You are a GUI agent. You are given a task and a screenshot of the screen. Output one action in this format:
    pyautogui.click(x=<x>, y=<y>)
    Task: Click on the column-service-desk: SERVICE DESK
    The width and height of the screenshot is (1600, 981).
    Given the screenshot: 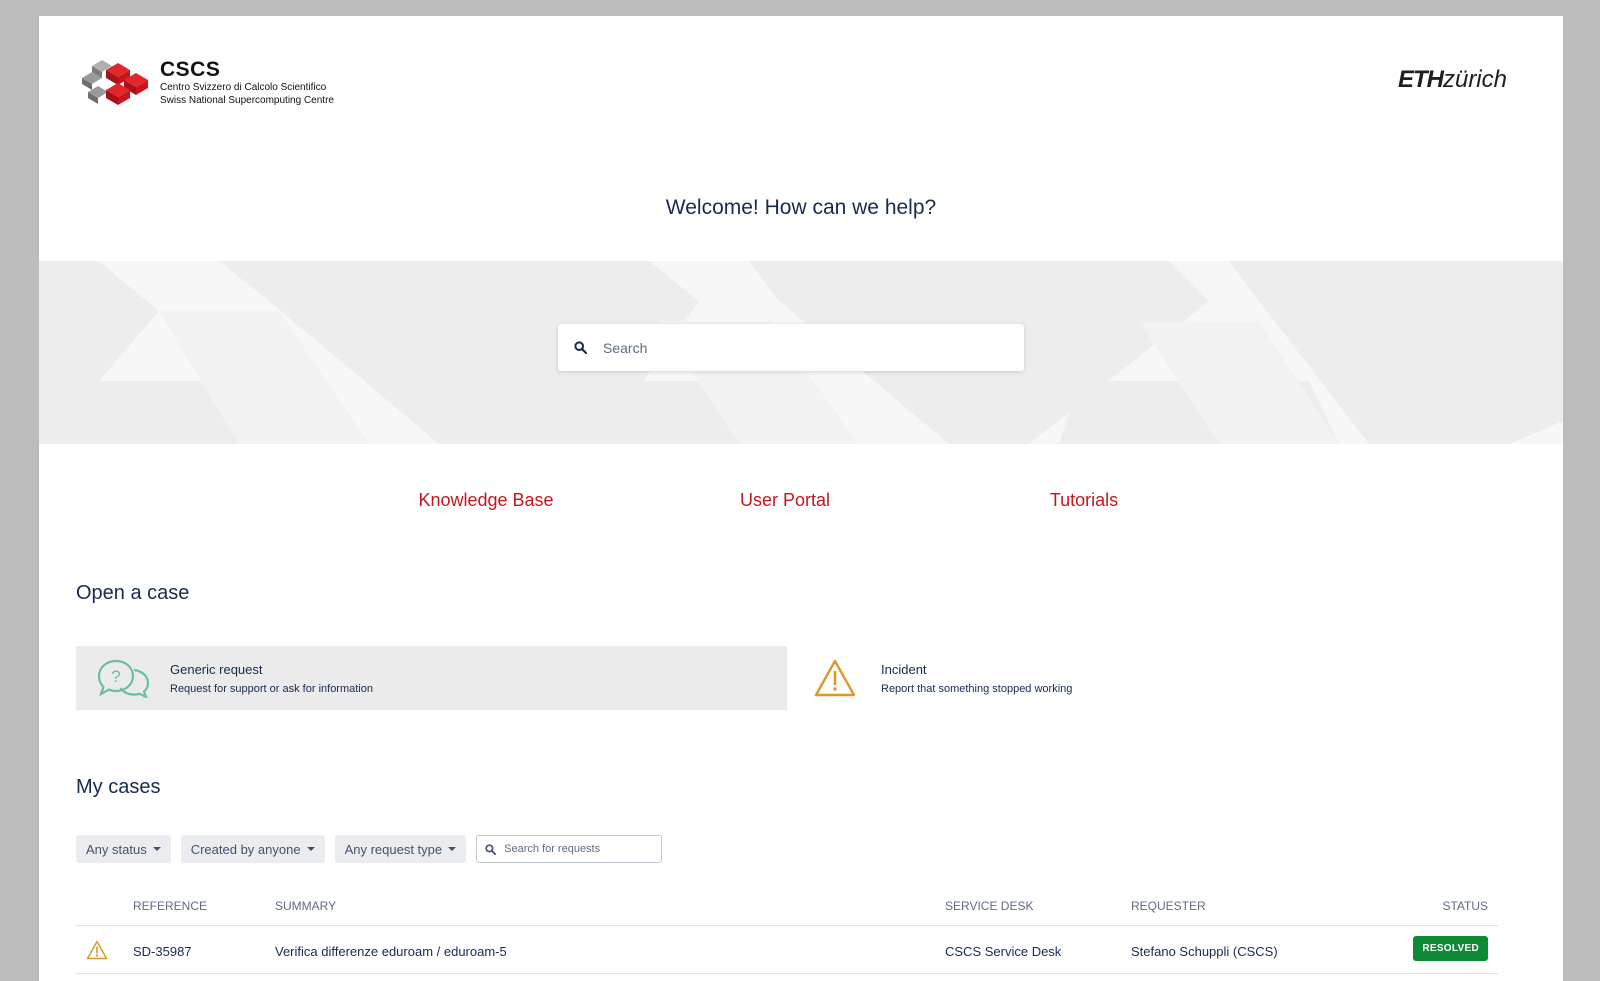 What is the action you would take?
    pyautogui.click(x=989, y=906)
    